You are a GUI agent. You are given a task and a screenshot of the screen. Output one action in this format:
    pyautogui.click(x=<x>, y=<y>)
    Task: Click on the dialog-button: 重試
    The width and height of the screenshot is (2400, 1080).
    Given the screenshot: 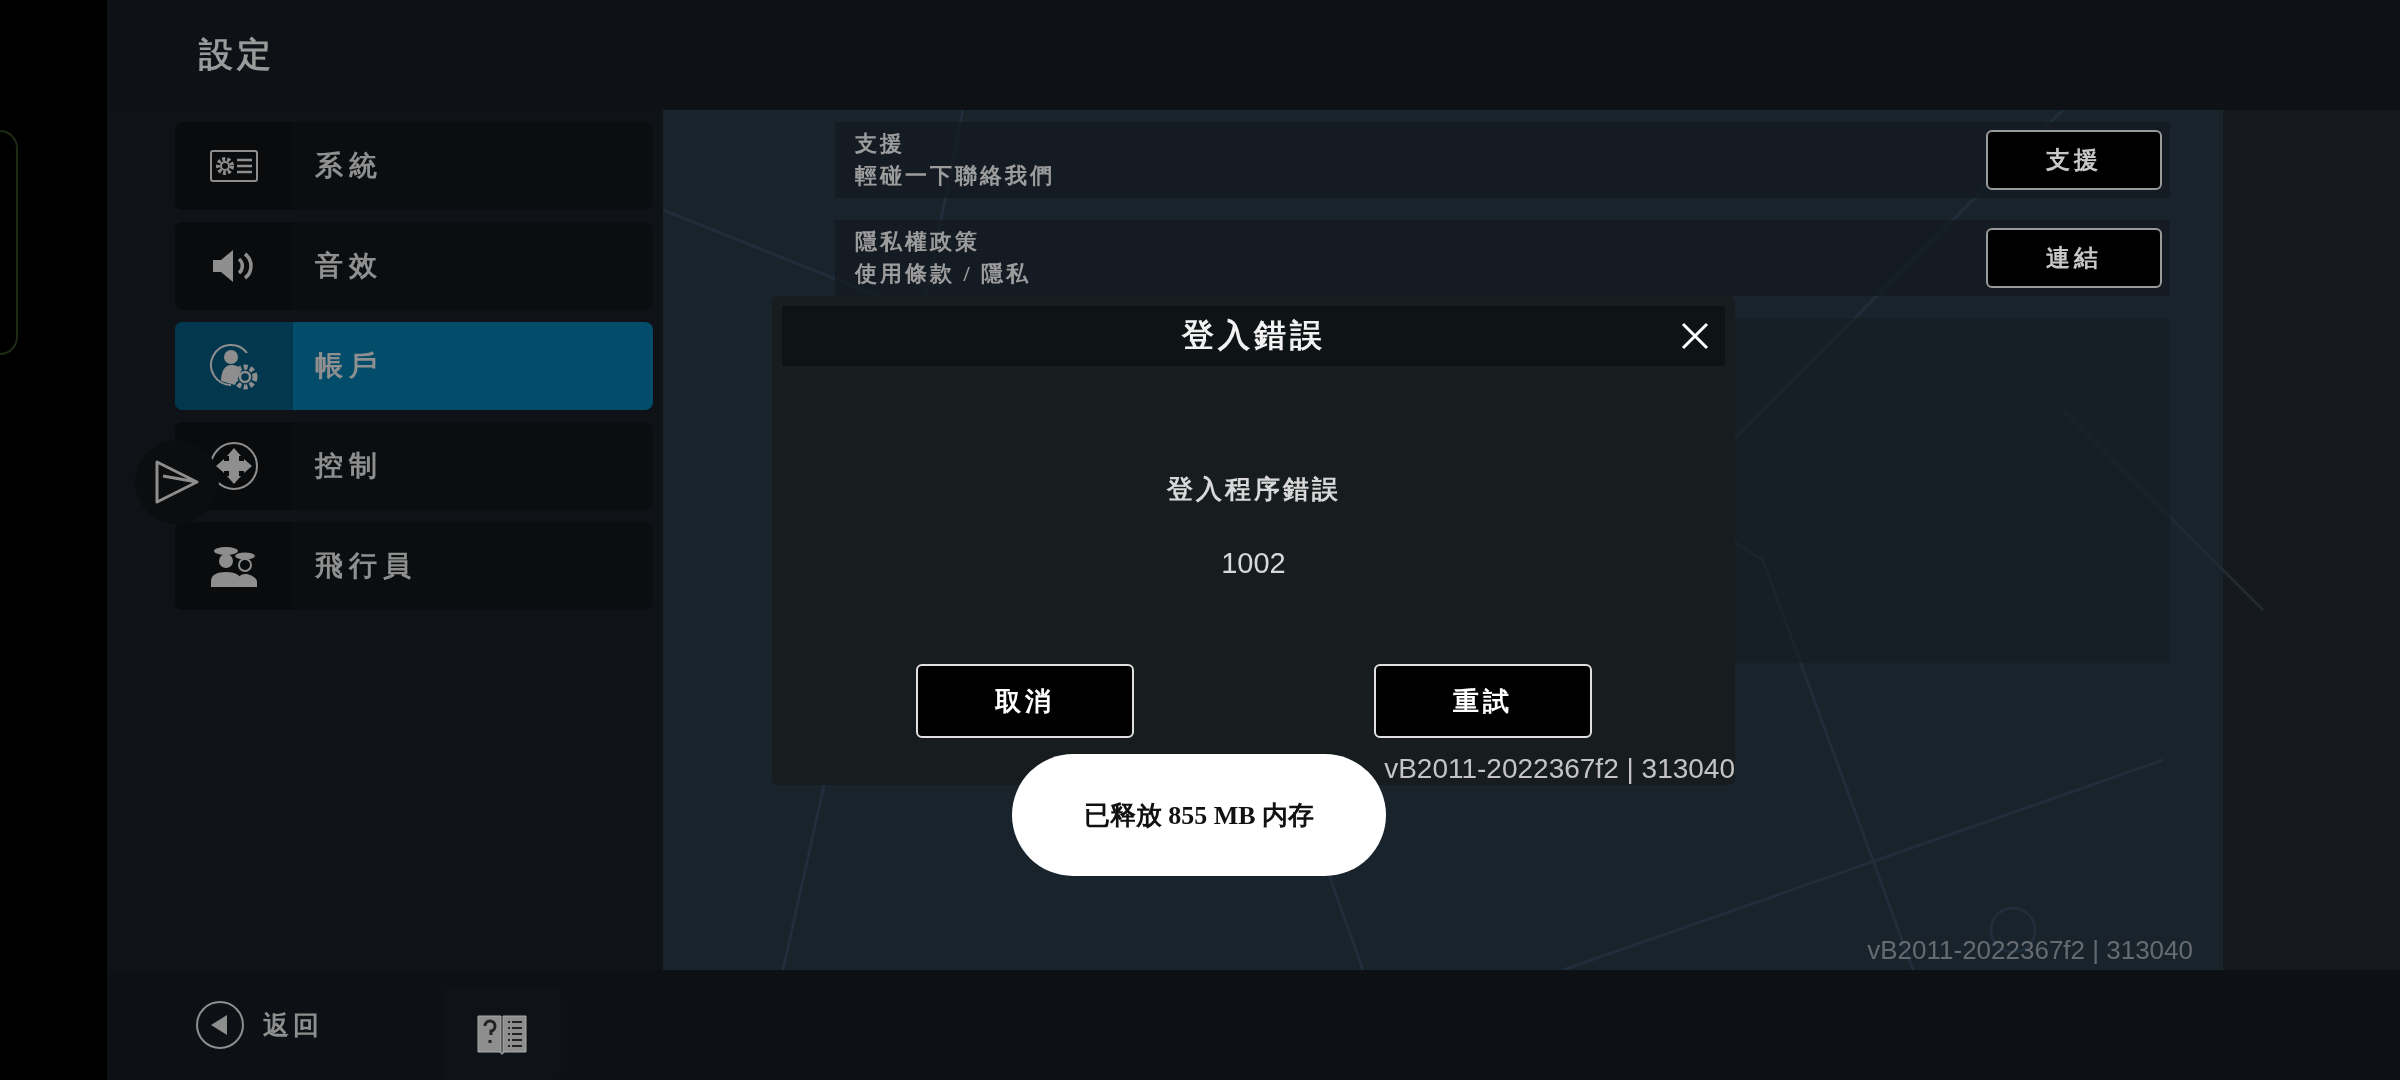 What is the action you would take?
    pyautogui.click(x=1482, y=701)
    